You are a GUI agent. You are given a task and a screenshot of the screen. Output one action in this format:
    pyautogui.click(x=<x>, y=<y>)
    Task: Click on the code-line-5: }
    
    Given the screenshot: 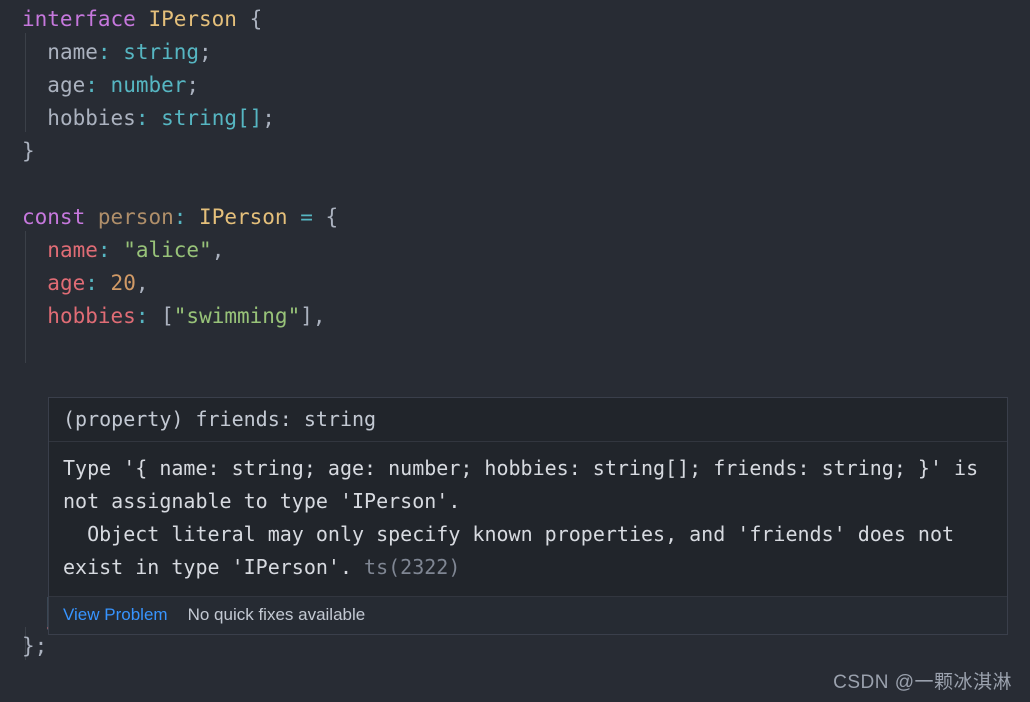 What is the action you would take?
    pyautogui.click(x=515, y=151)
    